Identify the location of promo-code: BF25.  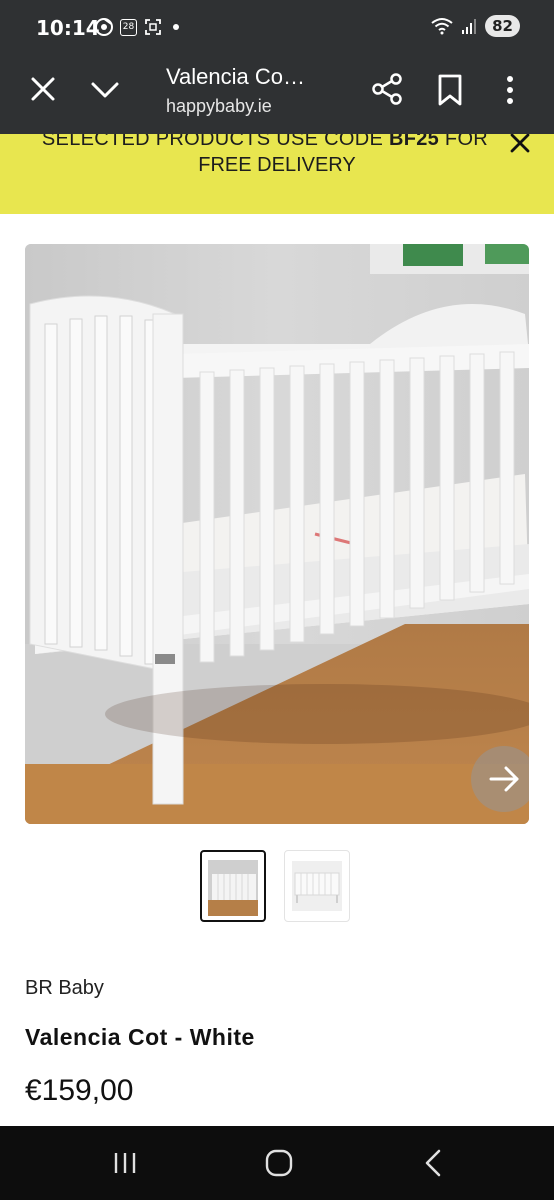
(414, 142).